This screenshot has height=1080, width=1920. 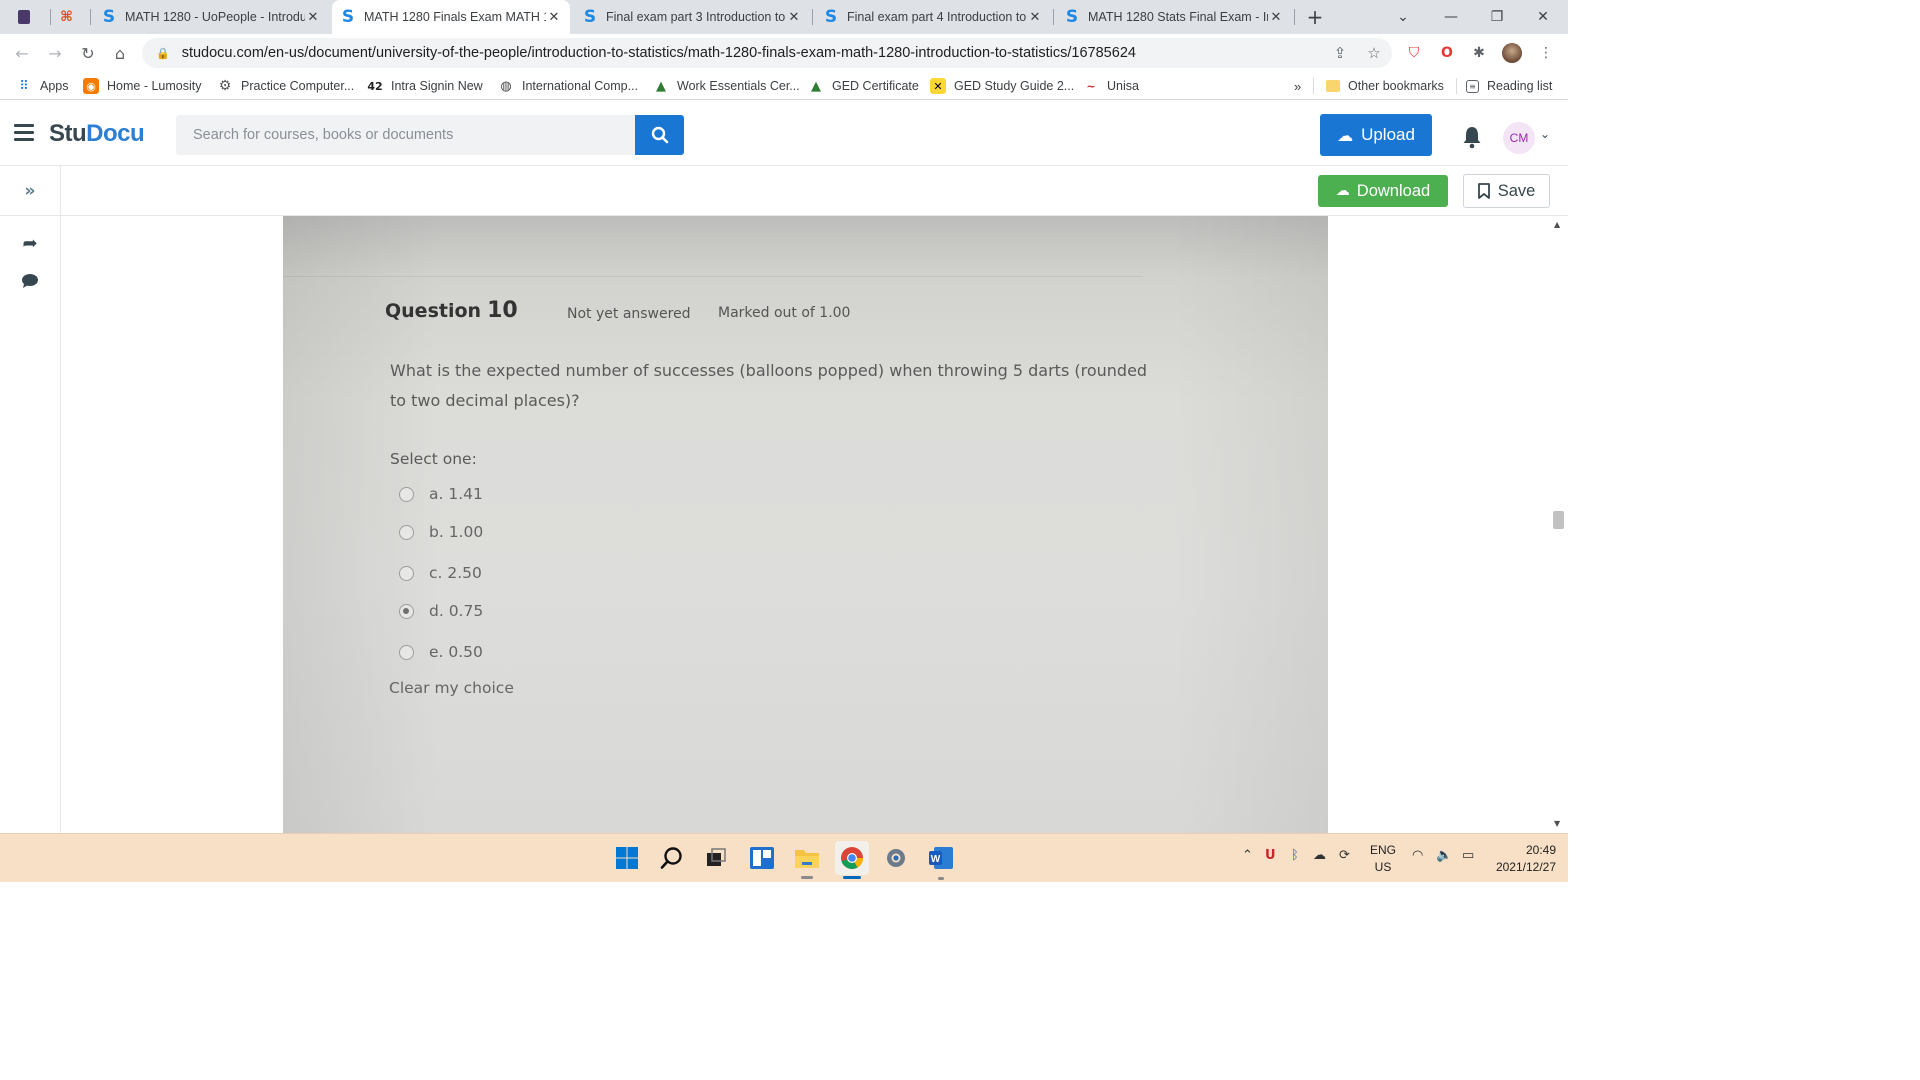 I want to click on download-button: ☁ Download, so click(x=1383, y=191).